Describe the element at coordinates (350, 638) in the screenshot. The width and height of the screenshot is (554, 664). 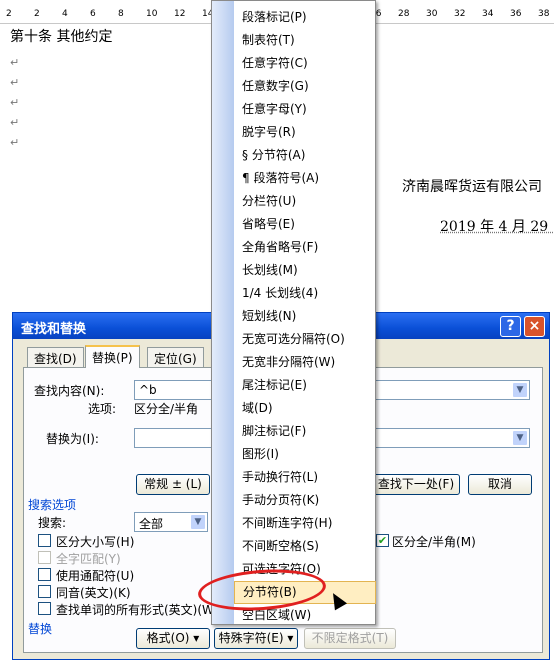
I see `no-format-button: 不限定格式(T)` at that location.